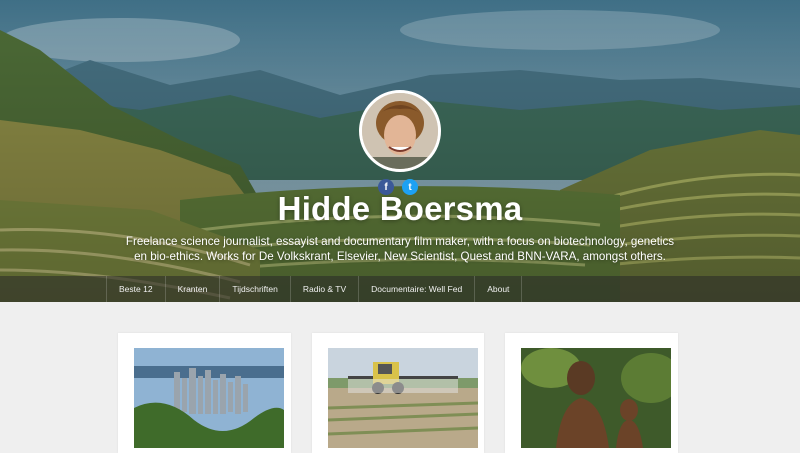 The image size is (800, 453). Describe the element at coordinates (254, 289) in the screenshot. I see `nav-item-tijdschriften: Tijdschriften` at that location.